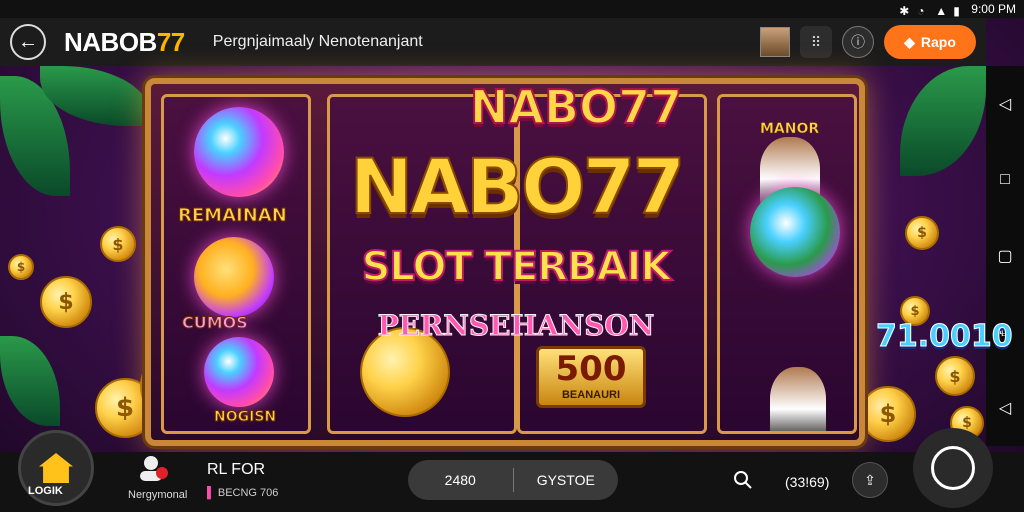  I want to click on balance-pill: 2480 GYSTOE, so click(513, 480).